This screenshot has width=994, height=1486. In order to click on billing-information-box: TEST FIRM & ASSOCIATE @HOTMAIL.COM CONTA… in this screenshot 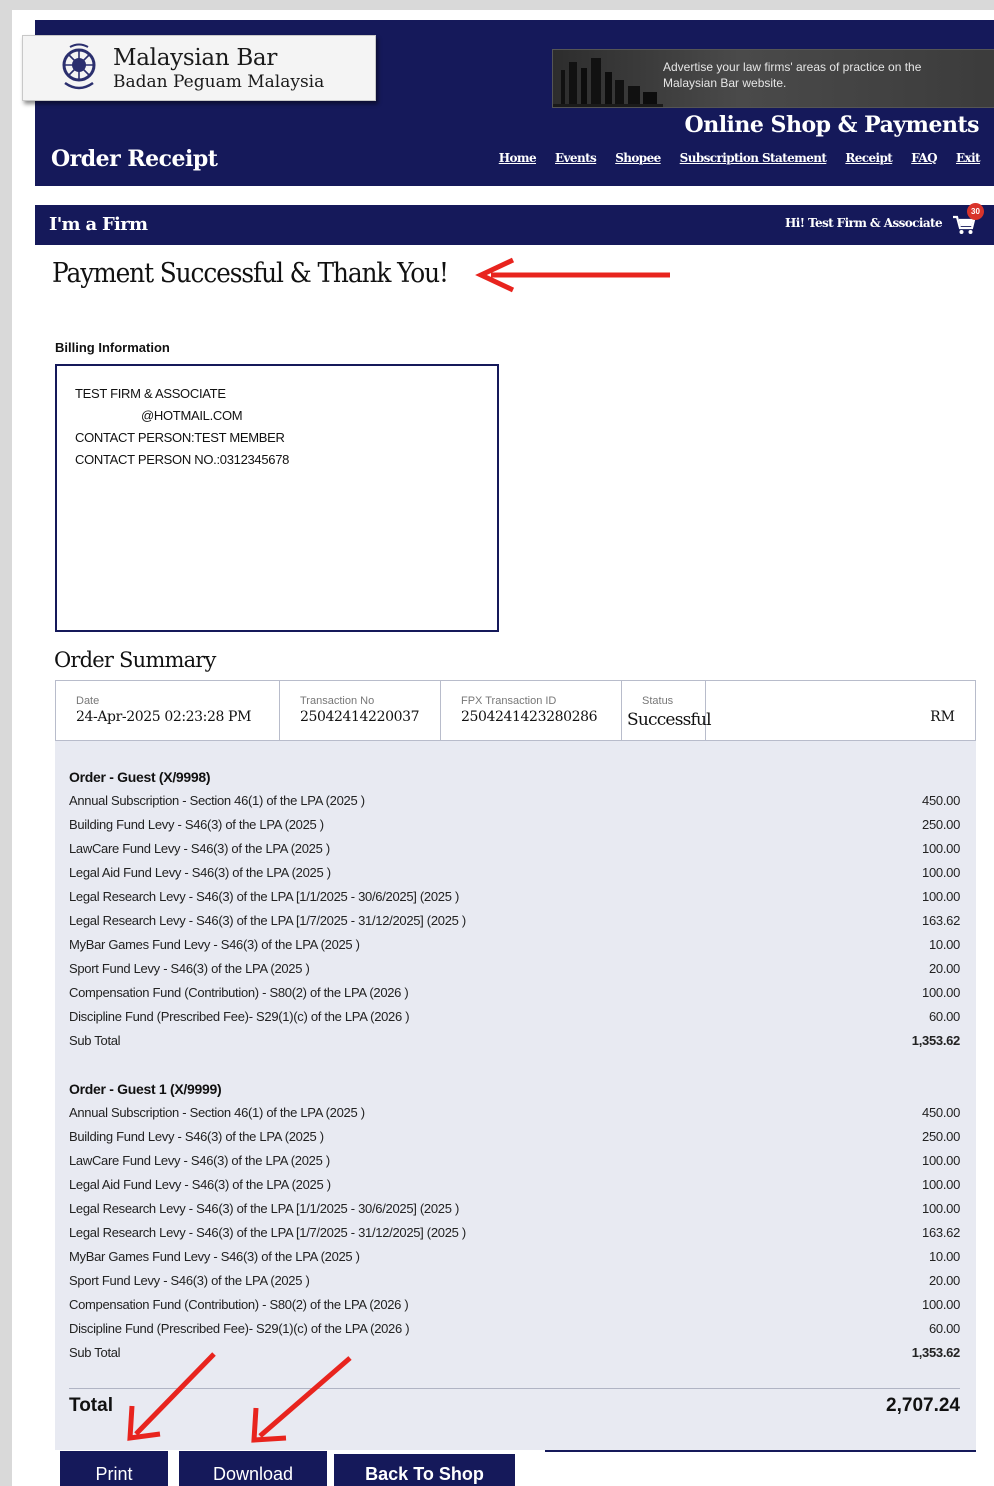, I will do `click(277, 498)`.